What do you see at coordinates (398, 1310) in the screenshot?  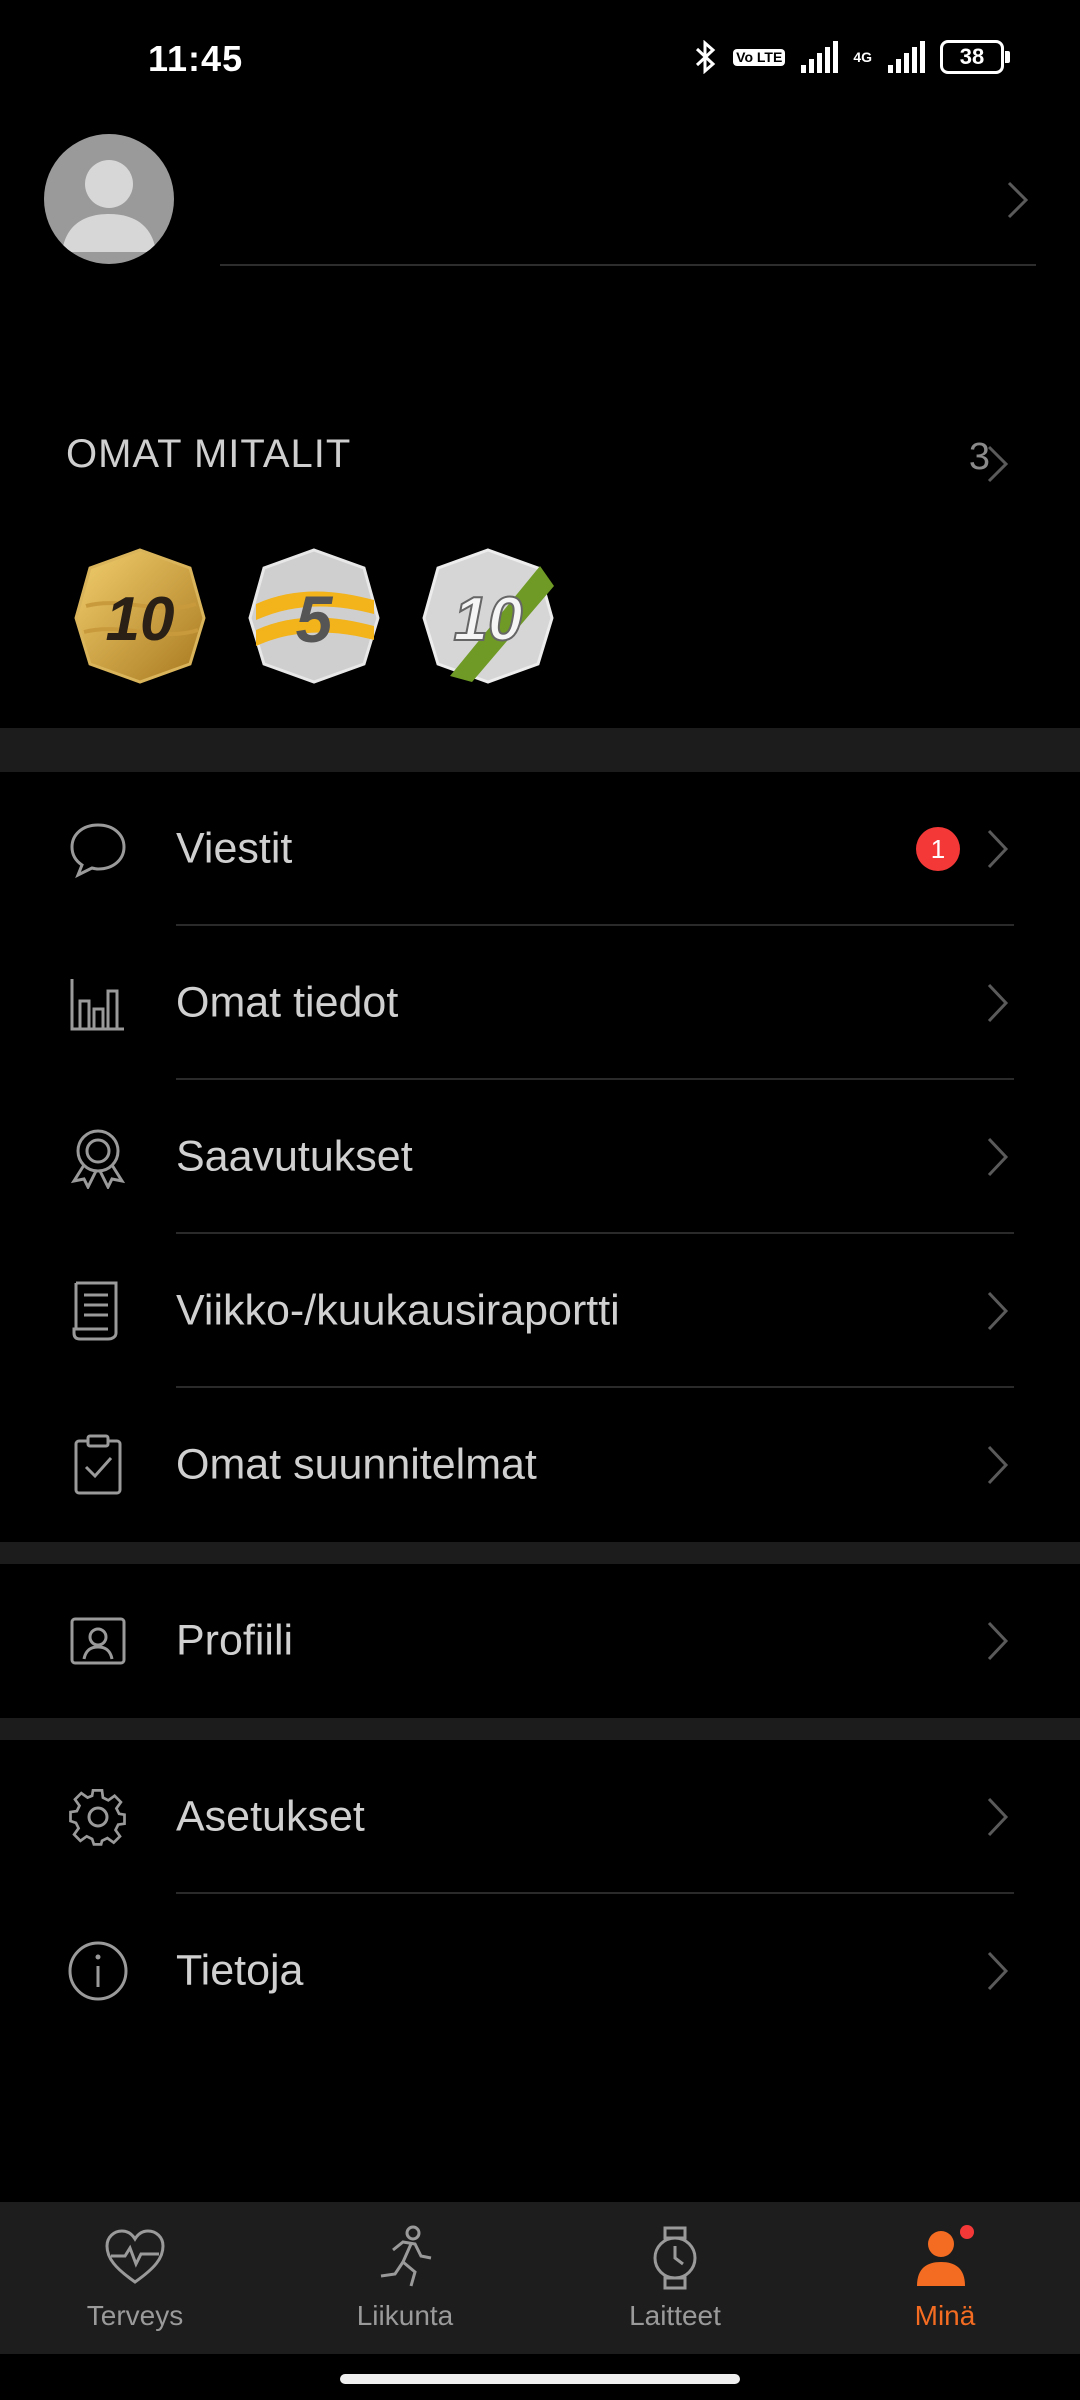 I see `menu-item-label: Viikko-/kuukausiraportti` at bounding box center [398, 1310].